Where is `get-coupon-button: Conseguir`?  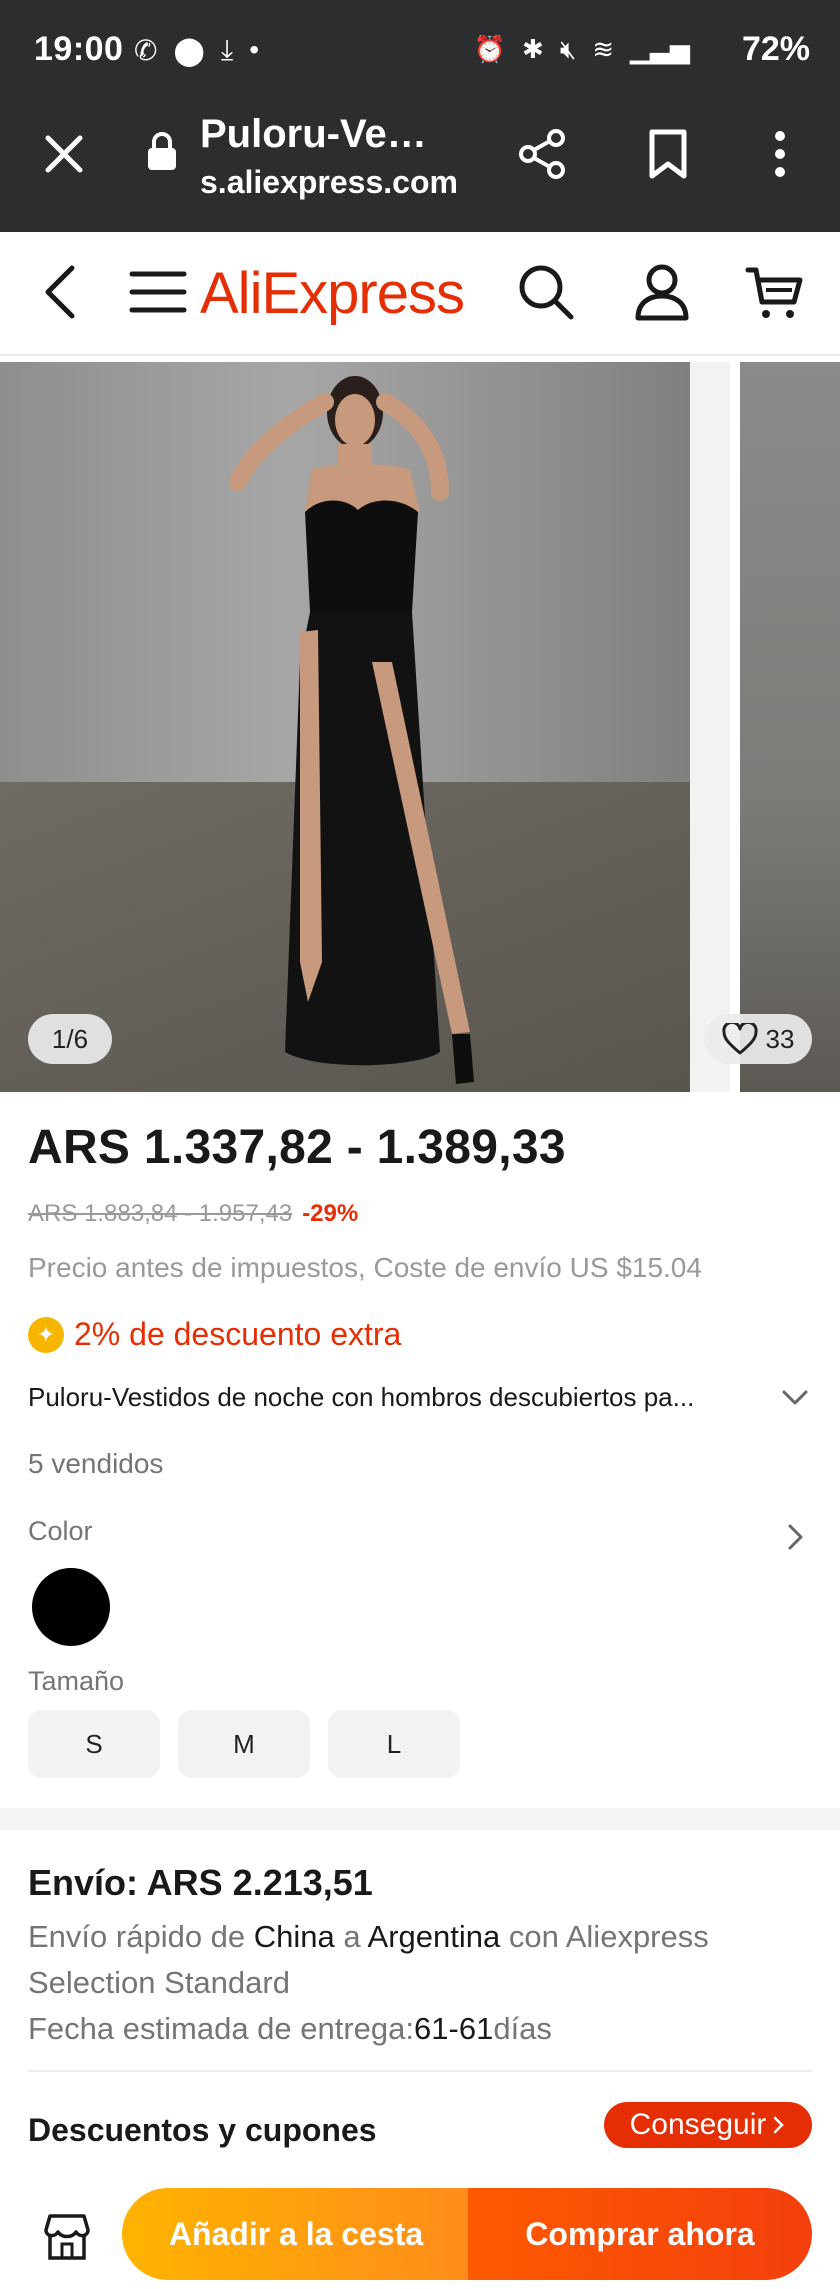
get-coupon-button: Conseguir is located at coordinates (708, 2125).